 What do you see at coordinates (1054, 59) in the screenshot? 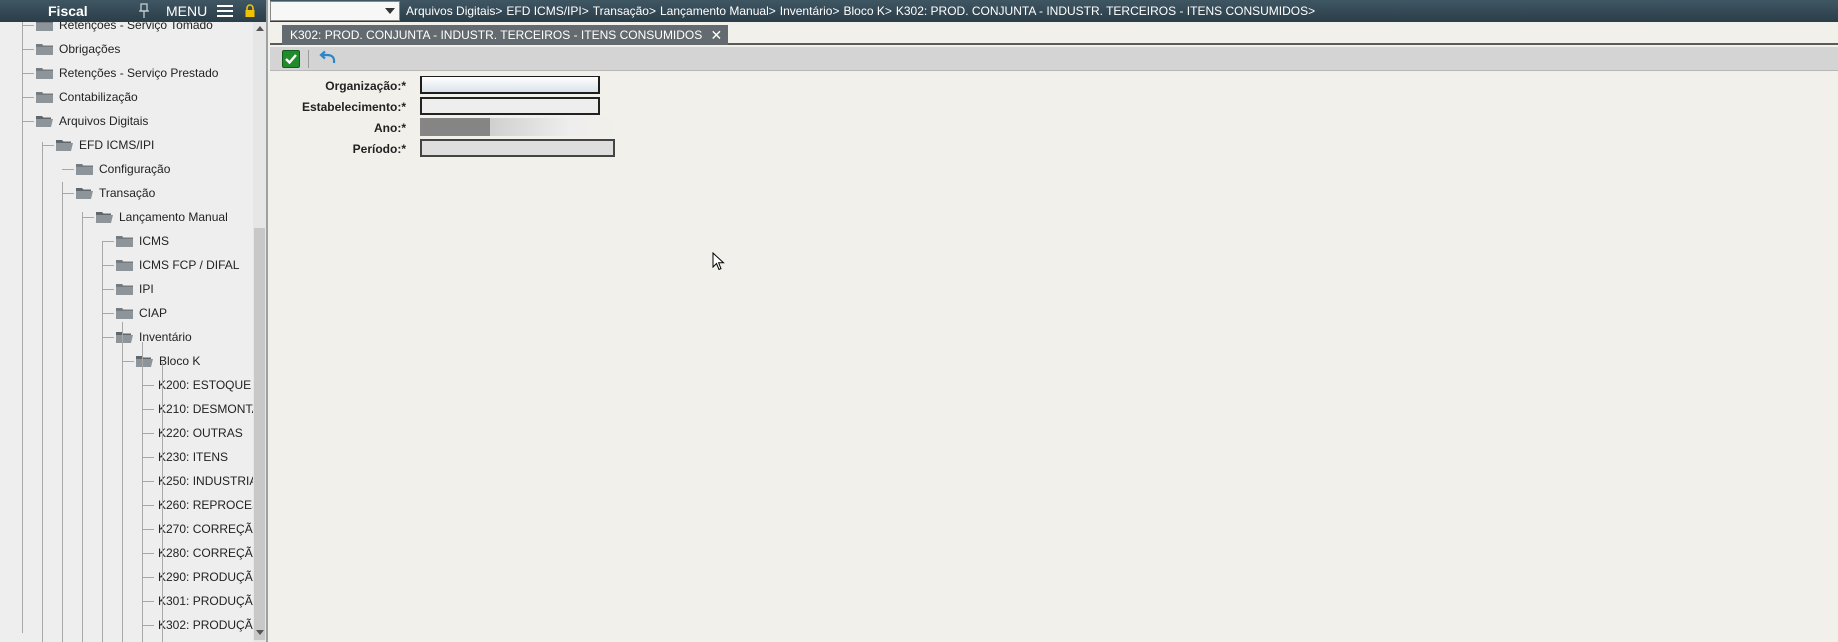
I see `toolbar` at bounding box center [1054, 59].